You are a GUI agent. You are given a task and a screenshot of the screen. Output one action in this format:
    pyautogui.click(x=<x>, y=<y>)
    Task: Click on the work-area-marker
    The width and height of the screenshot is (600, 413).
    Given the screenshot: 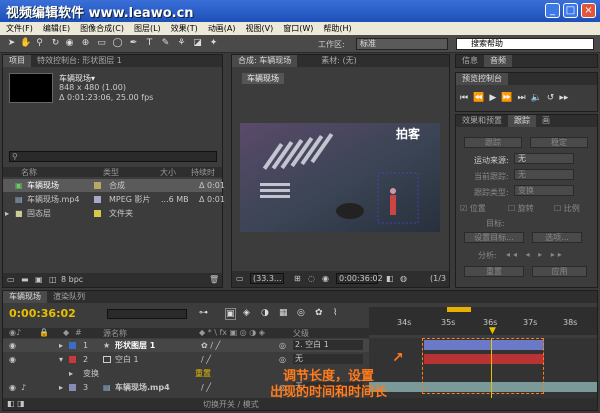 What is the action you would take?
    pyautogui.click(x=459, y=309)
    